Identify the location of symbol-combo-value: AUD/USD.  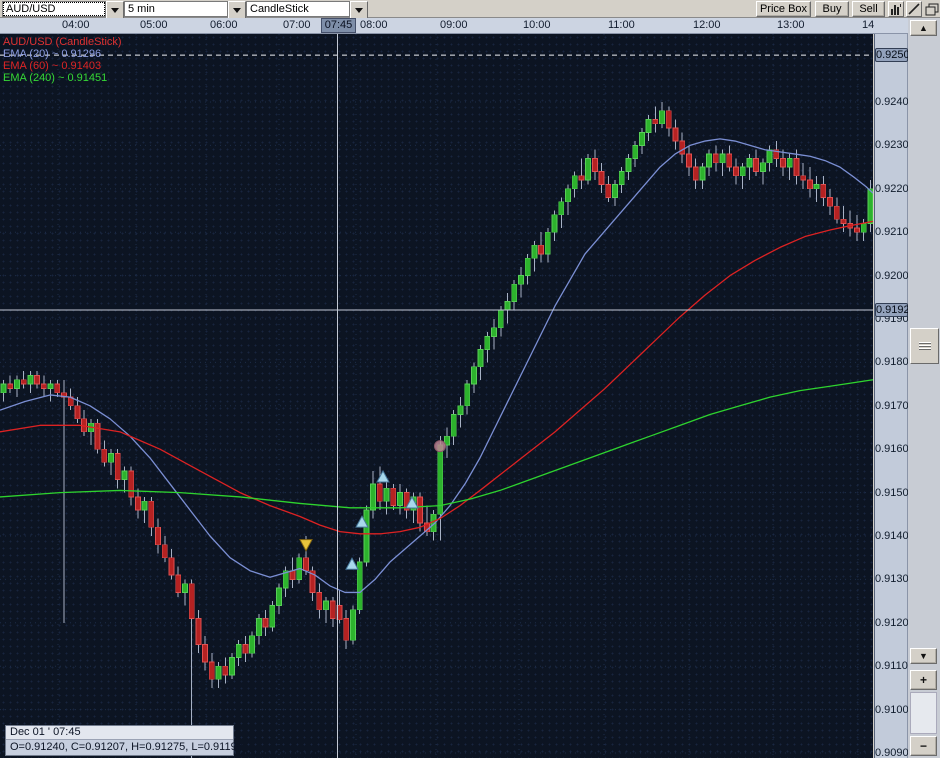
(54, 9).